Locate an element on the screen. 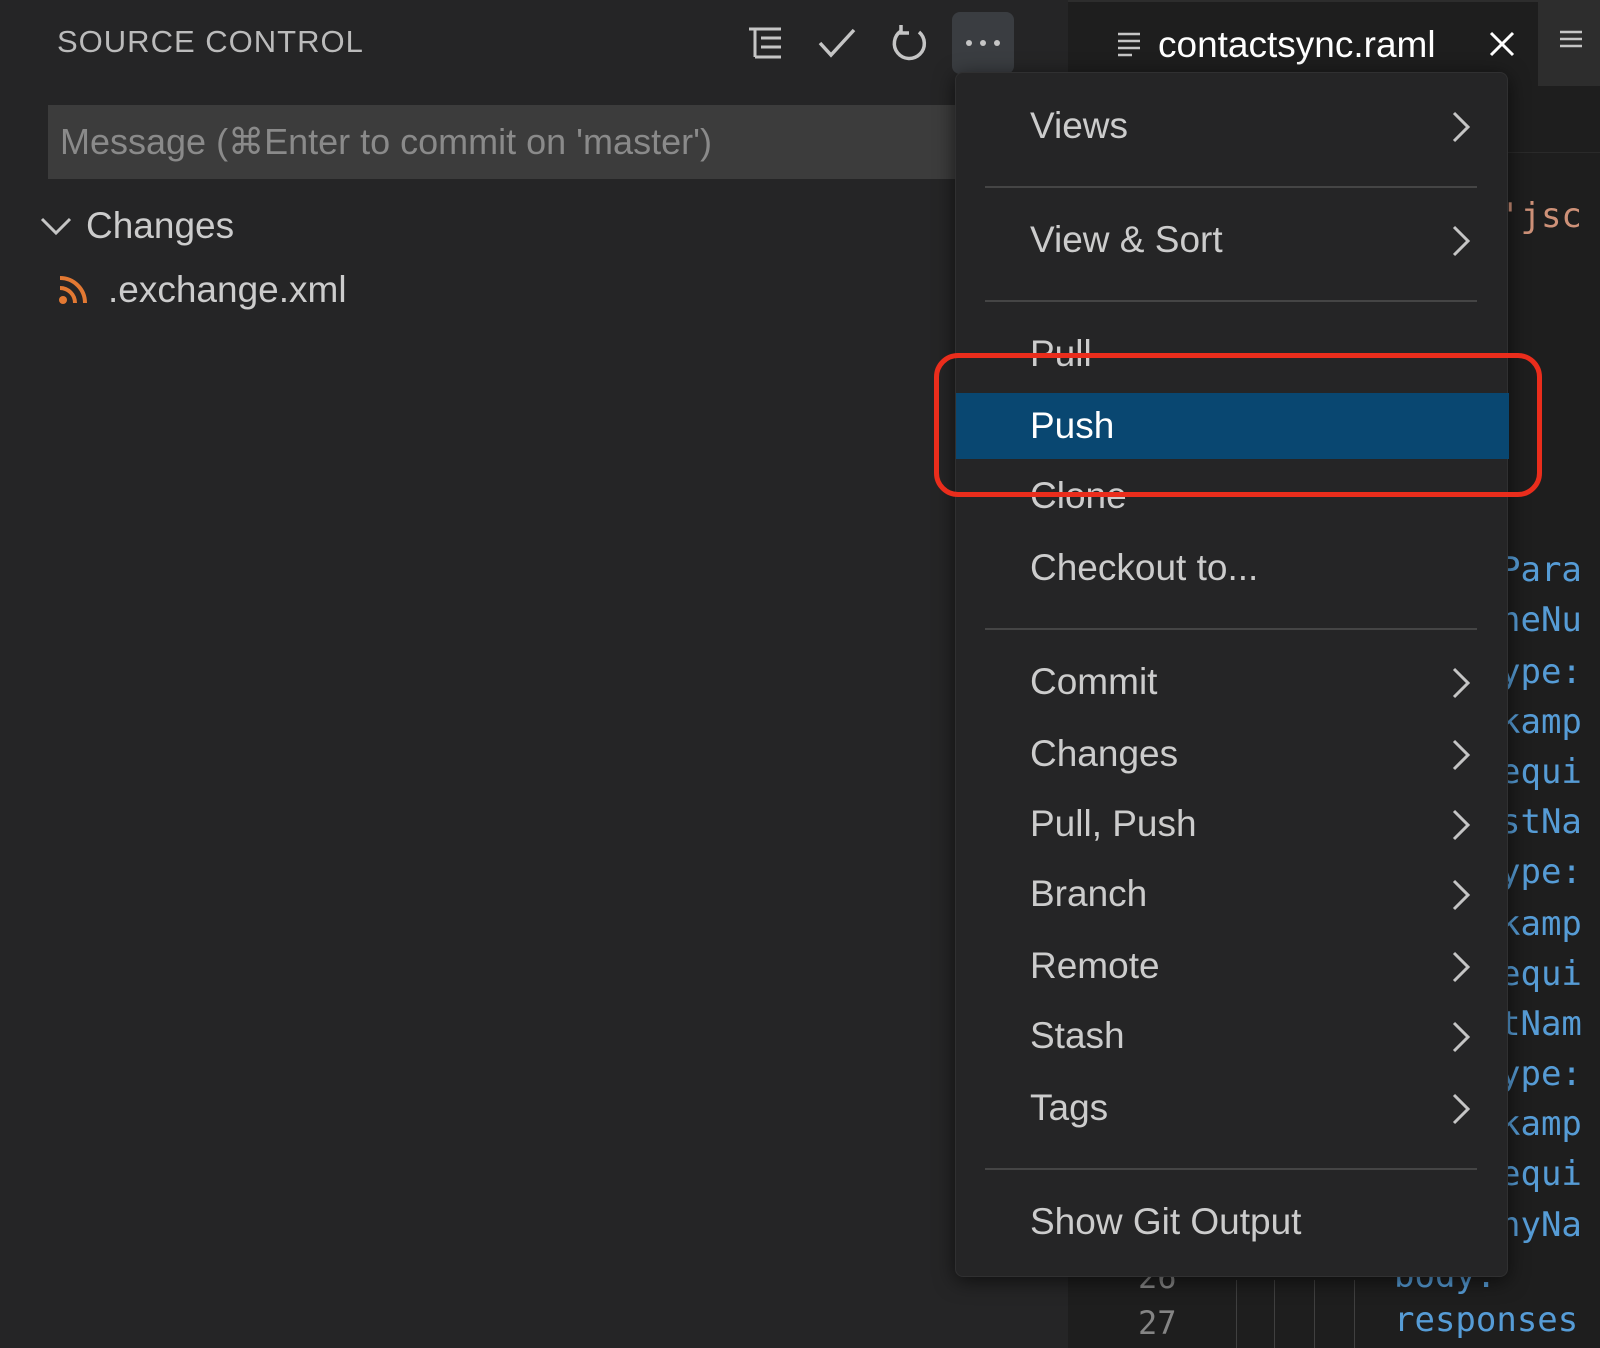  changed-file-name: .exchange.xml is located at coordinates (227, 289).